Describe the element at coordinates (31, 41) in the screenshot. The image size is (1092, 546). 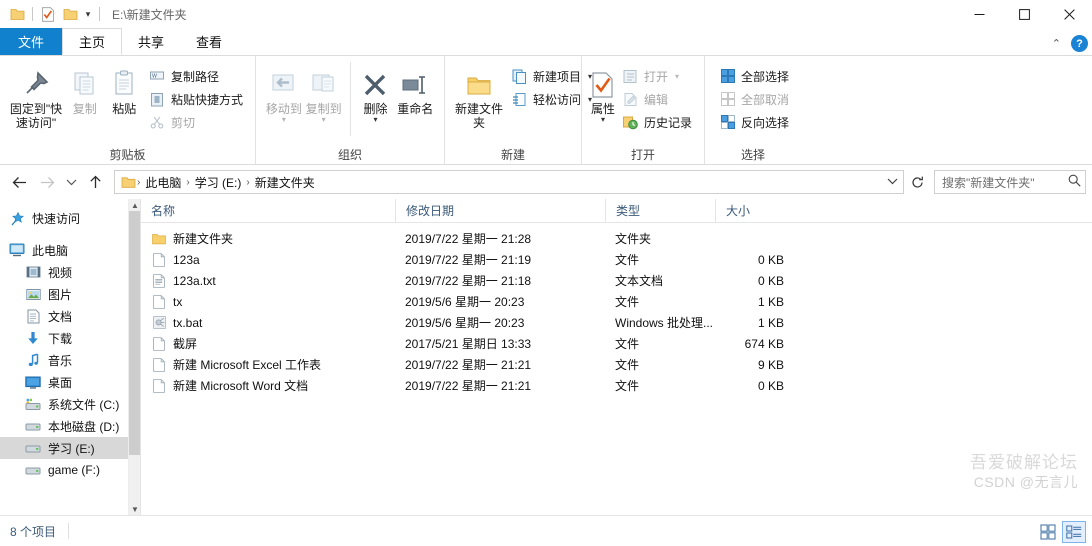
I see `tab-file: 文件` at that location.